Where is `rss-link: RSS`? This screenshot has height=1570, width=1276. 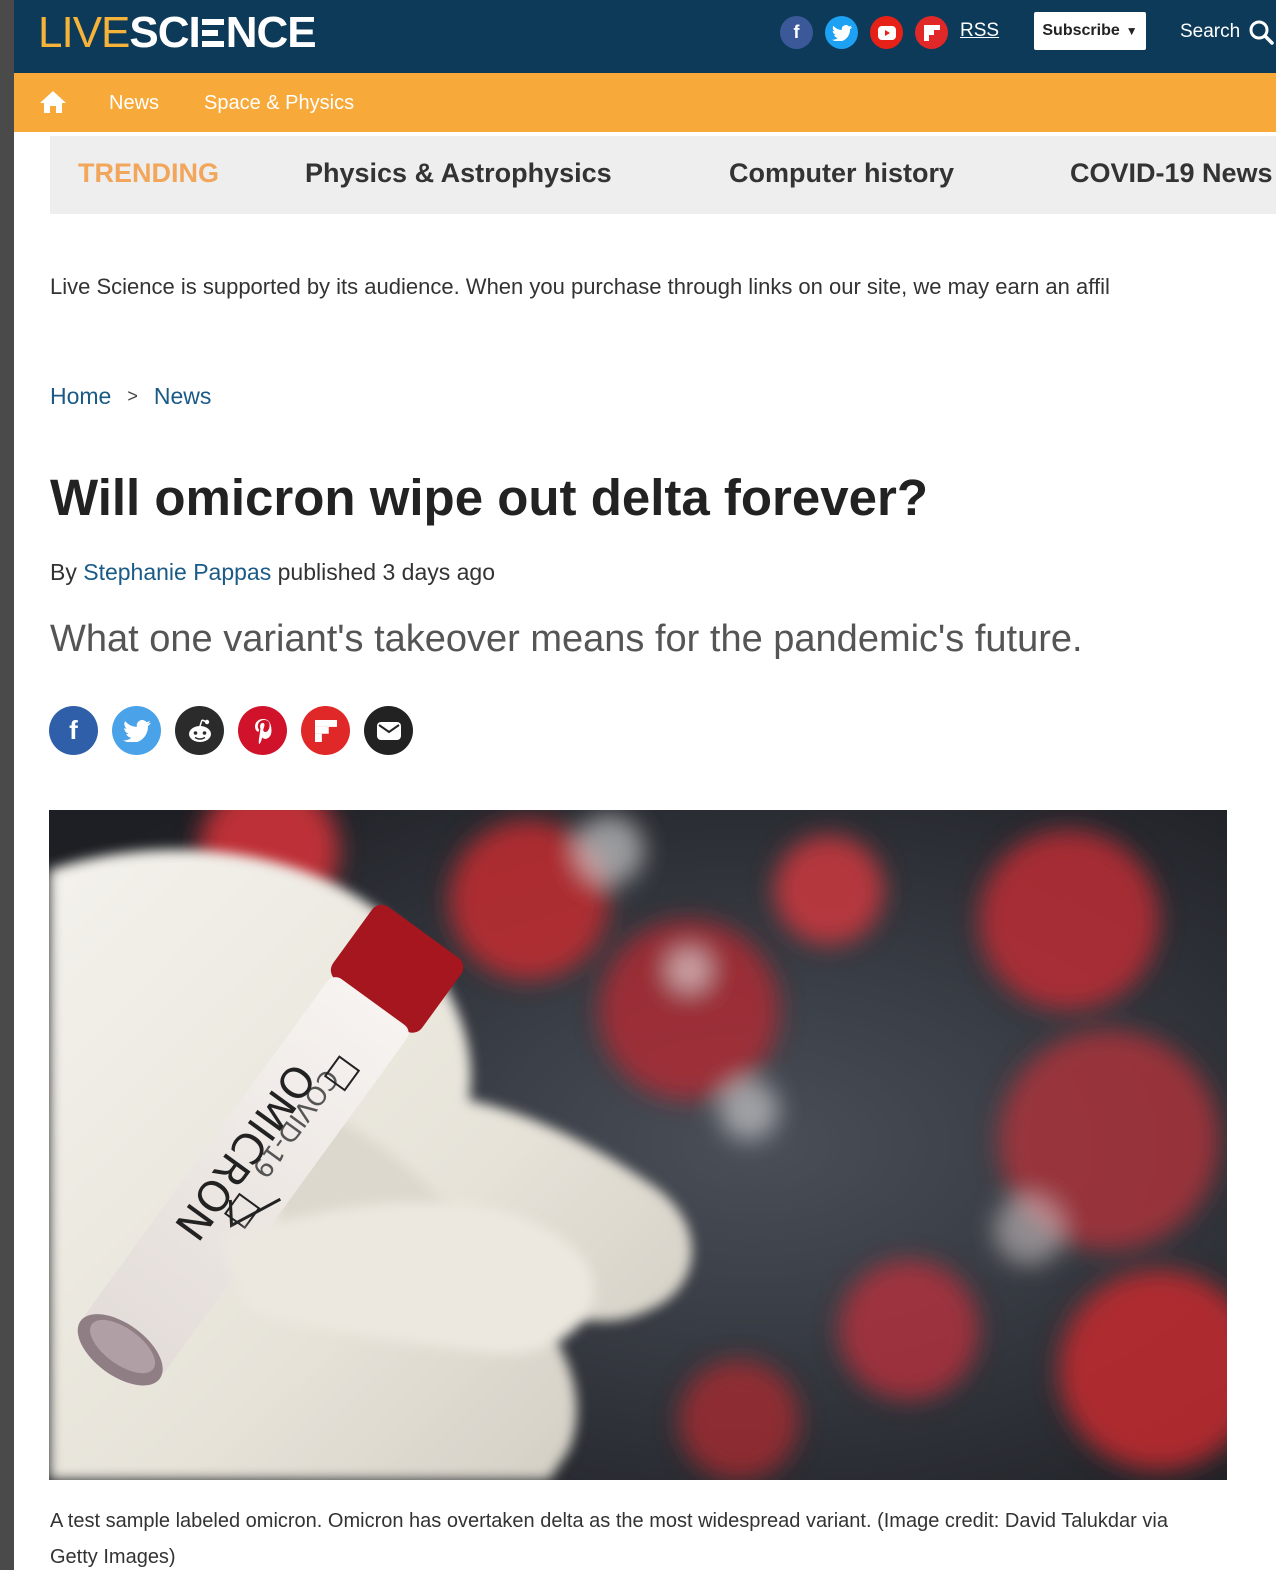
rss-link: RSS is located at coordinates (979, 31).